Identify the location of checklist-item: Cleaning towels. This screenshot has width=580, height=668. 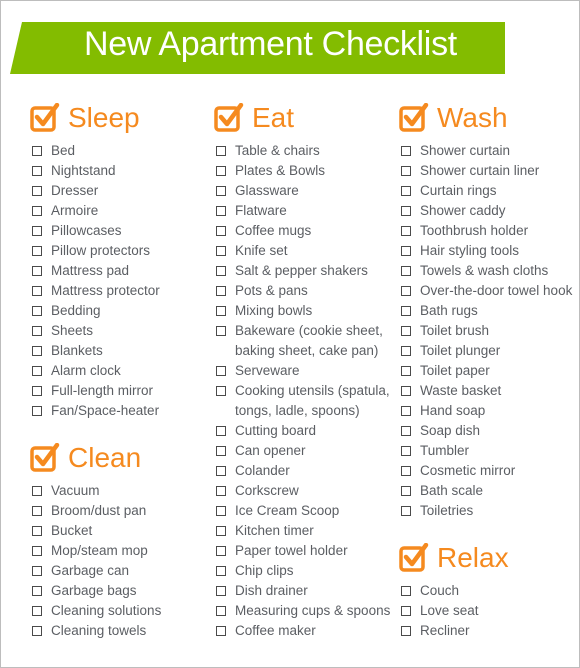
(95, 631).